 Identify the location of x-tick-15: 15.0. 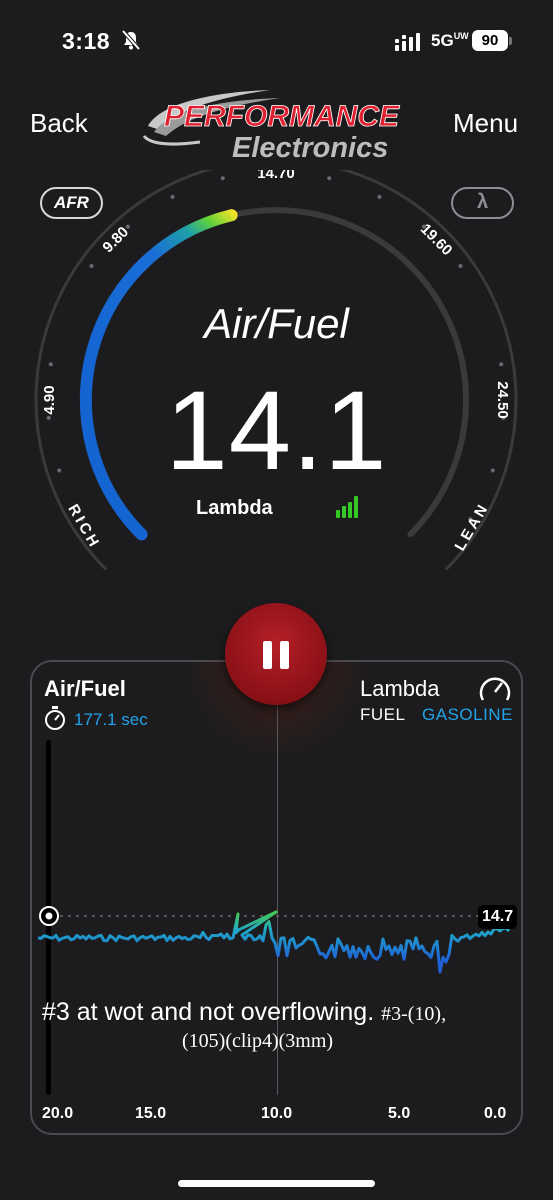
(151, 1113).